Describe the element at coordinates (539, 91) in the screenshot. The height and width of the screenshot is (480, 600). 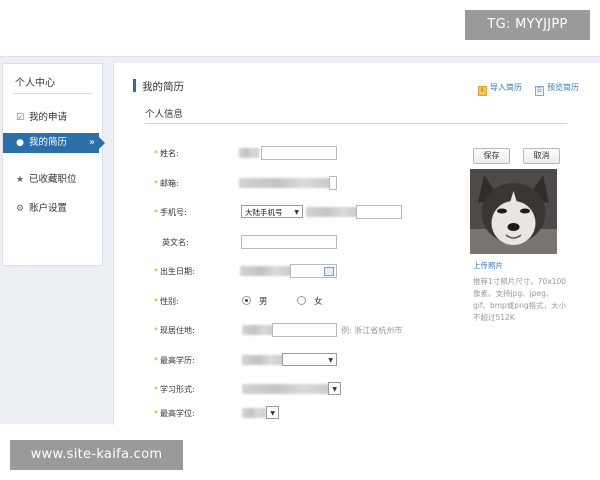
I see `document-icon: ☰` at that location.